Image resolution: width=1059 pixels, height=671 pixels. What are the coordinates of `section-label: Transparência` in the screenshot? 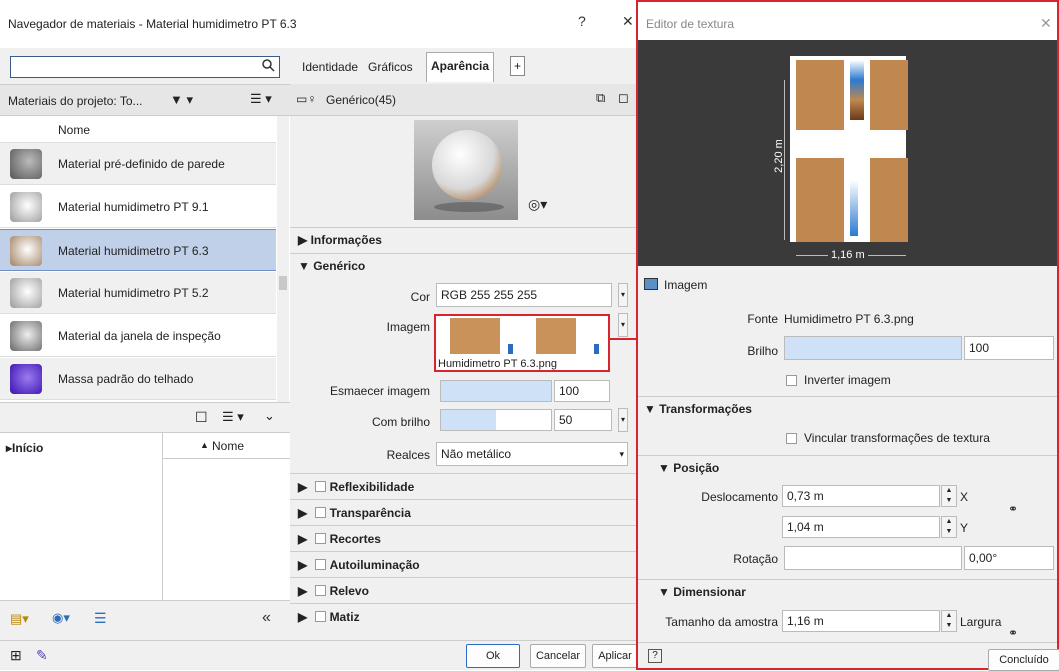 It's located at (370, 513).